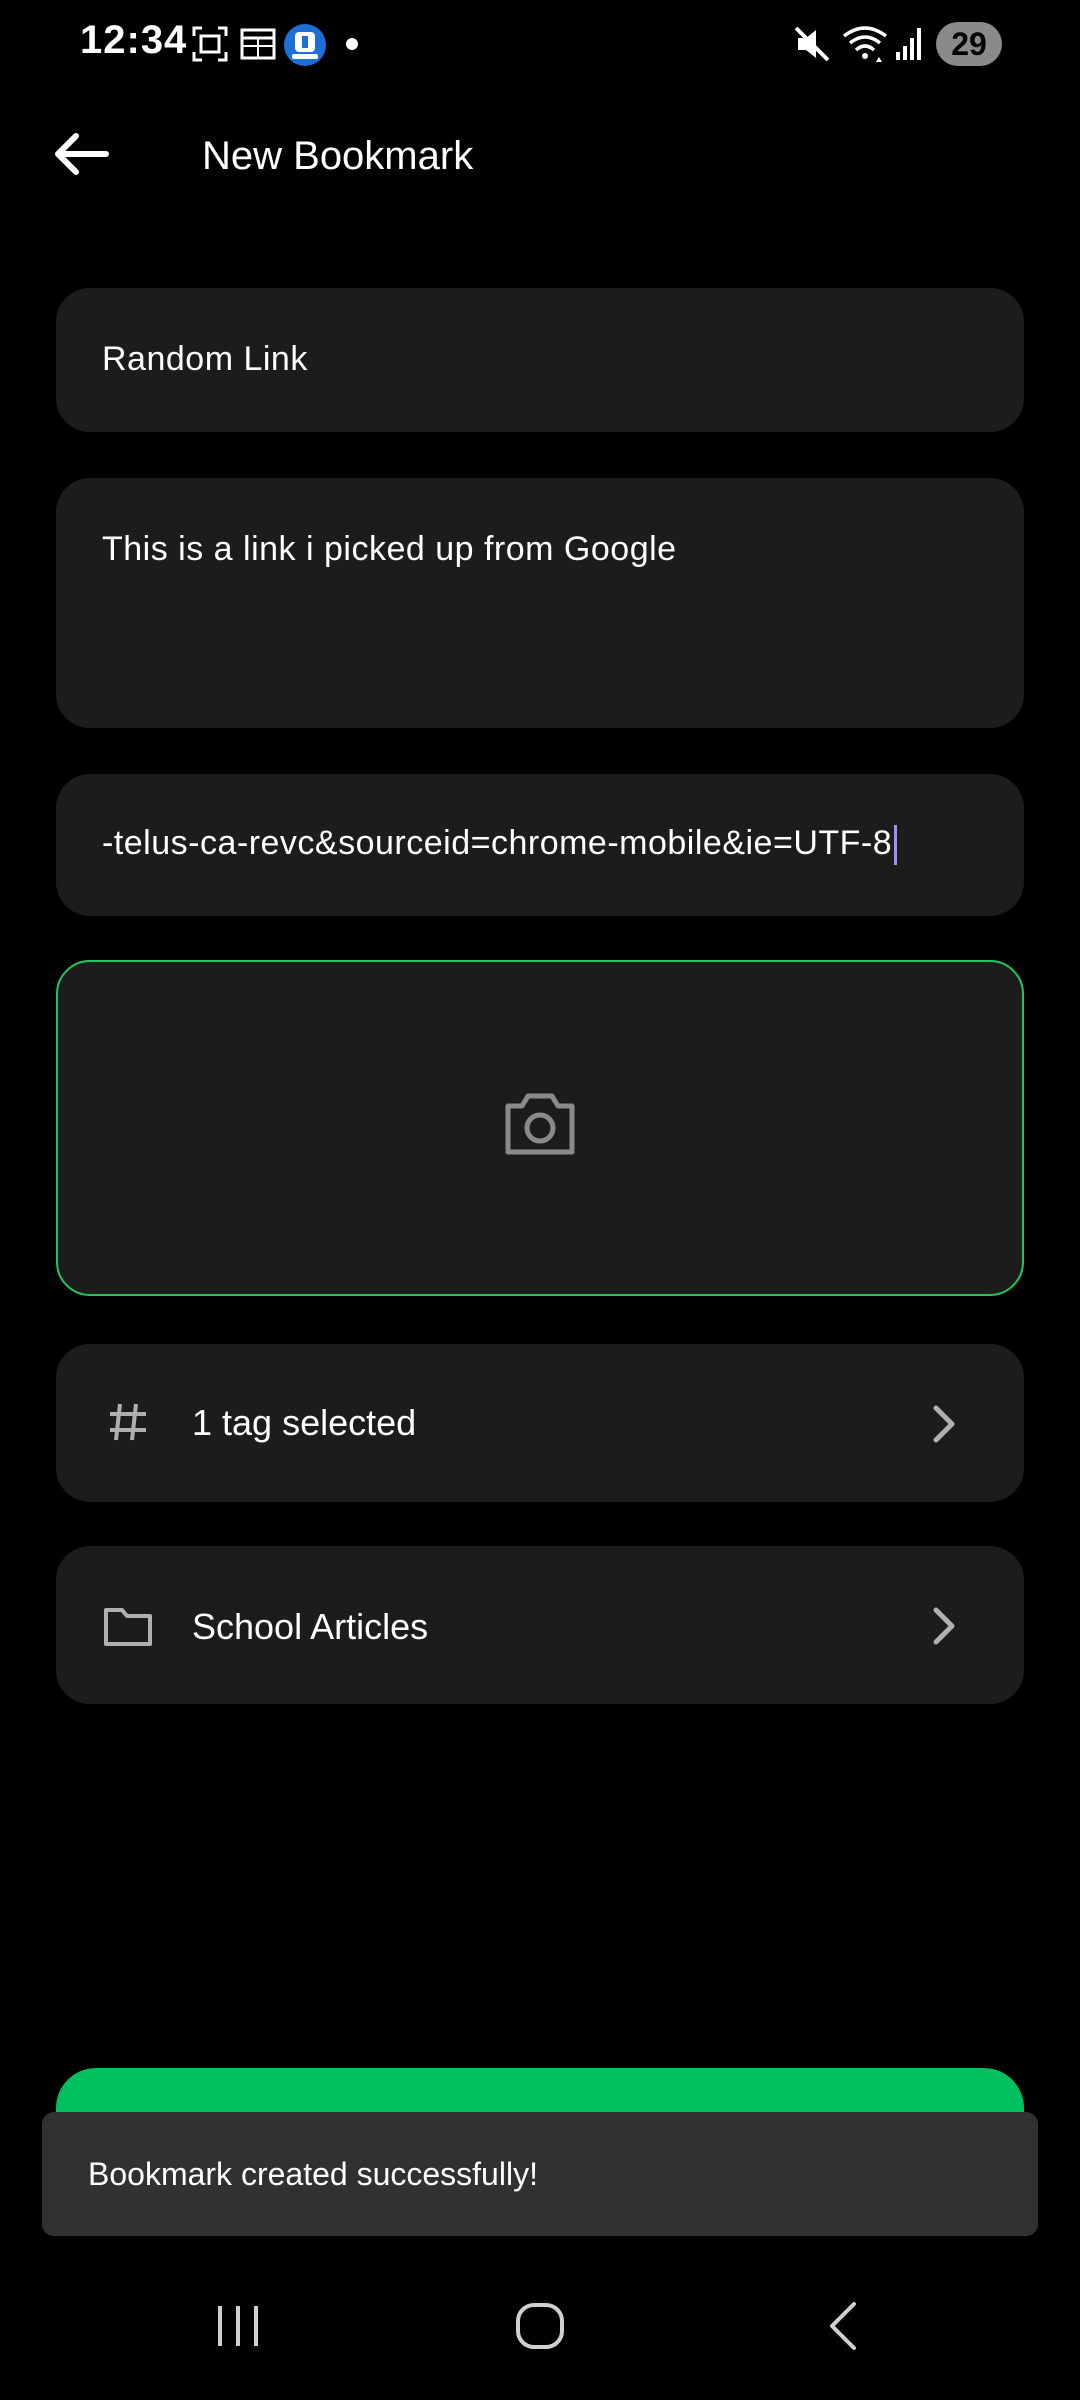 The image size is (1080, 2400). Describe the element at coordinates (305, 45) in the screenshot. I see `app-notification-icon` at that location.